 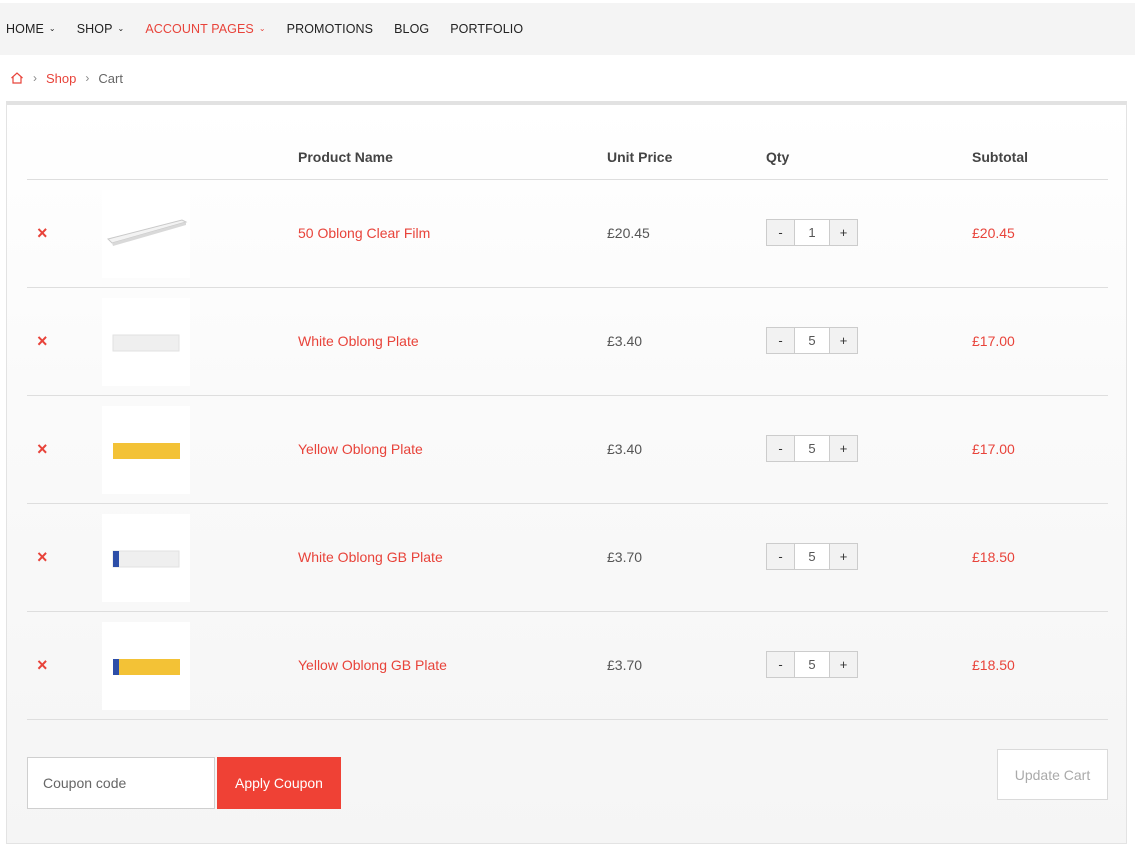 What do you see at coordinates (25, 29) in the screenshot?
I see `nav-home-label: HOME` at bounding box center [25, 29].